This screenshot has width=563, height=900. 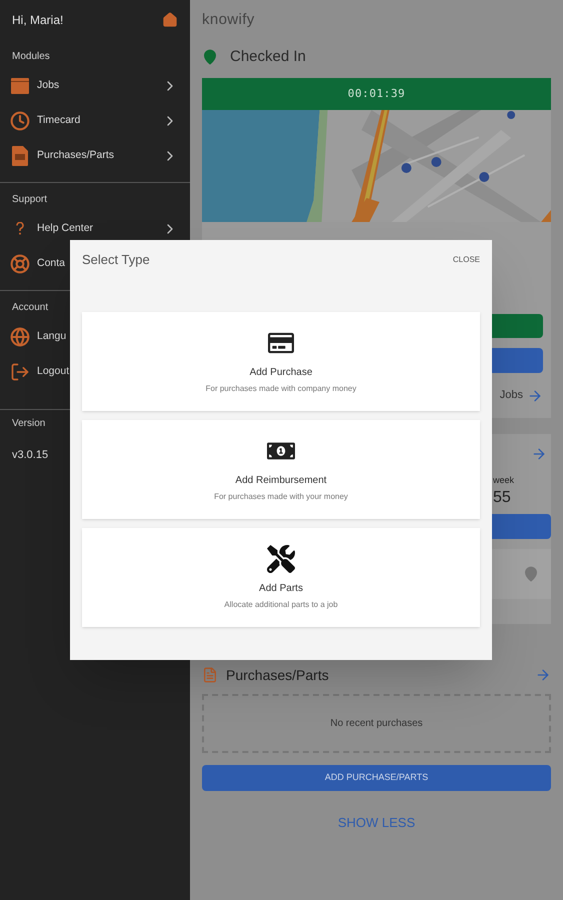 I want to click on version-number: v3.0.15, so click(x=31, y=455).